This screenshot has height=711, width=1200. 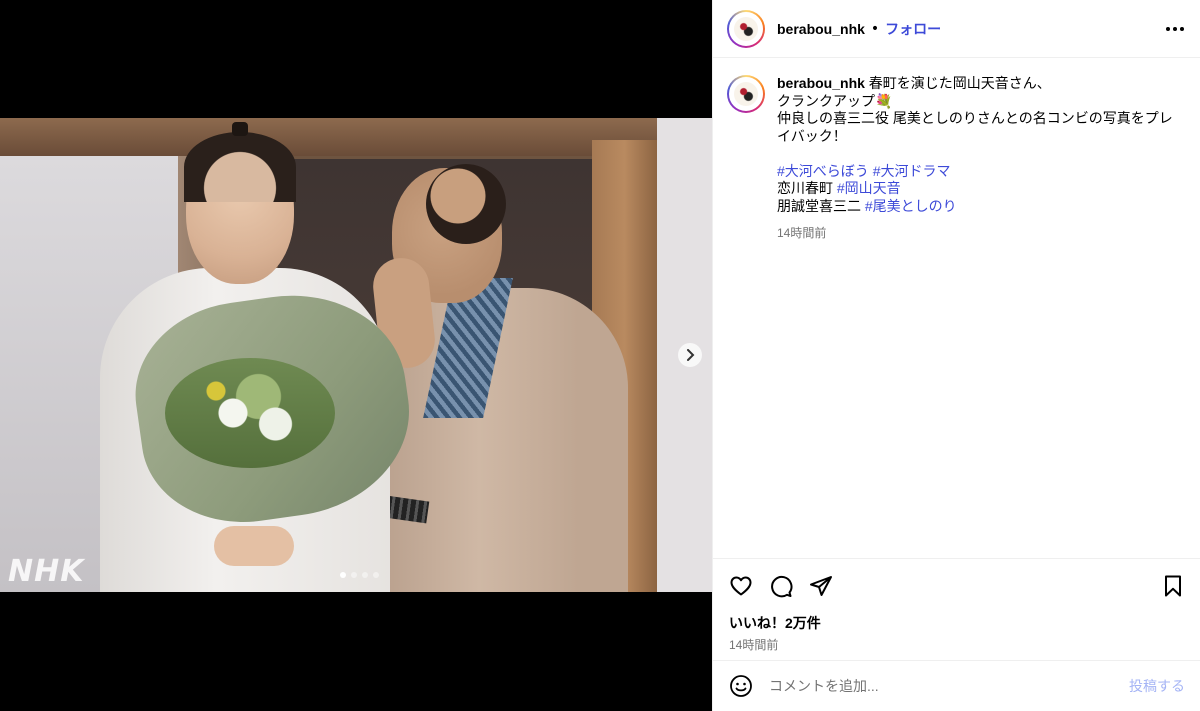 I want to click on avatar, so click(x=746, y=28).